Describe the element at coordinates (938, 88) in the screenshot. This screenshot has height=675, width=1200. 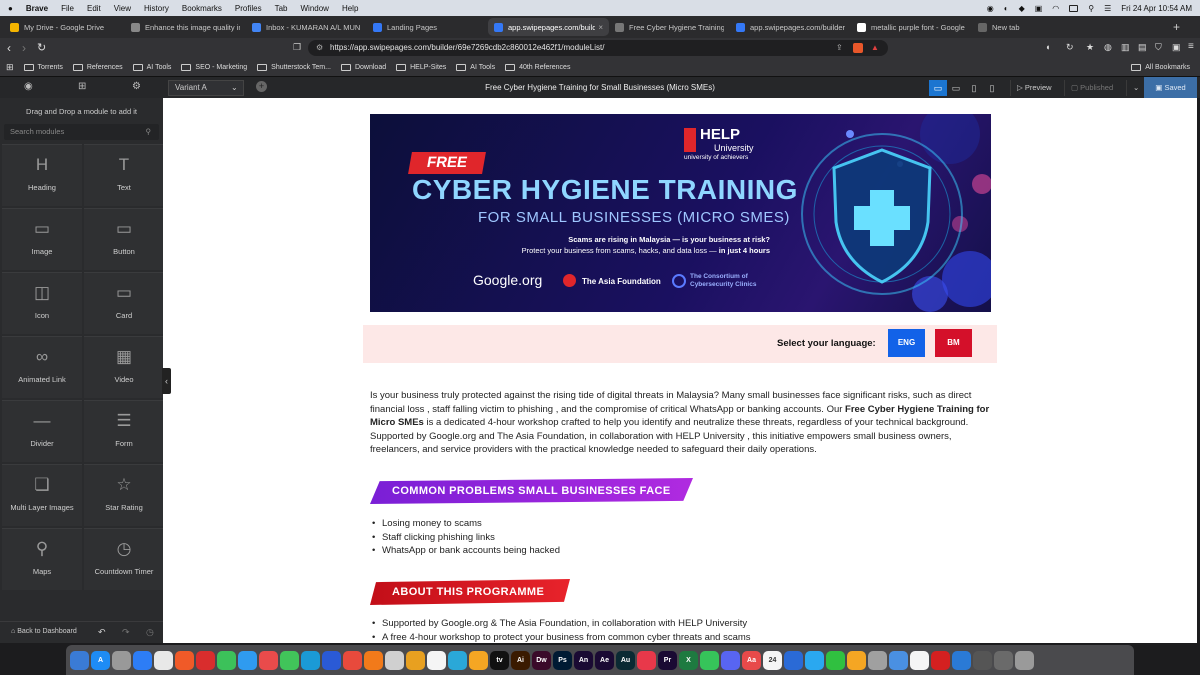
I see `desktop-view-button: ▭` at that location.